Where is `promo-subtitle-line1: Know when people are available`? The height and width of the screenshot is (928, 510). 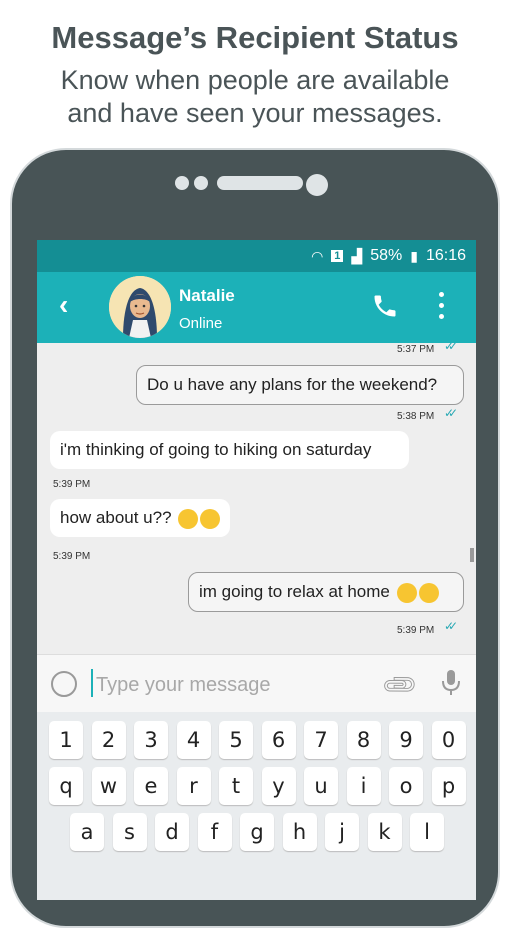 promo-subtitle-line1: Know when people are available is located at coordinates (255, 80).